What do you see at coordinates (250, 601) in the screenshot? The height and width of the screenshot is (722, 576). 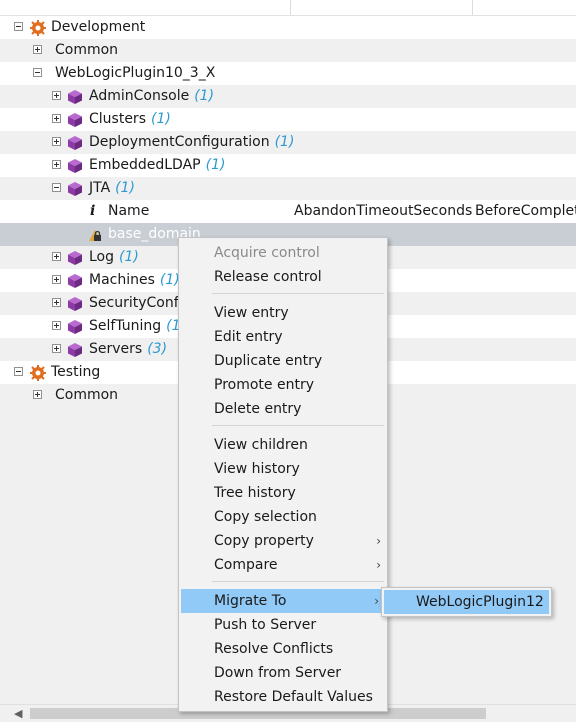 I see `menu-item-label: Migrate To` at bounding box center [250, 601].